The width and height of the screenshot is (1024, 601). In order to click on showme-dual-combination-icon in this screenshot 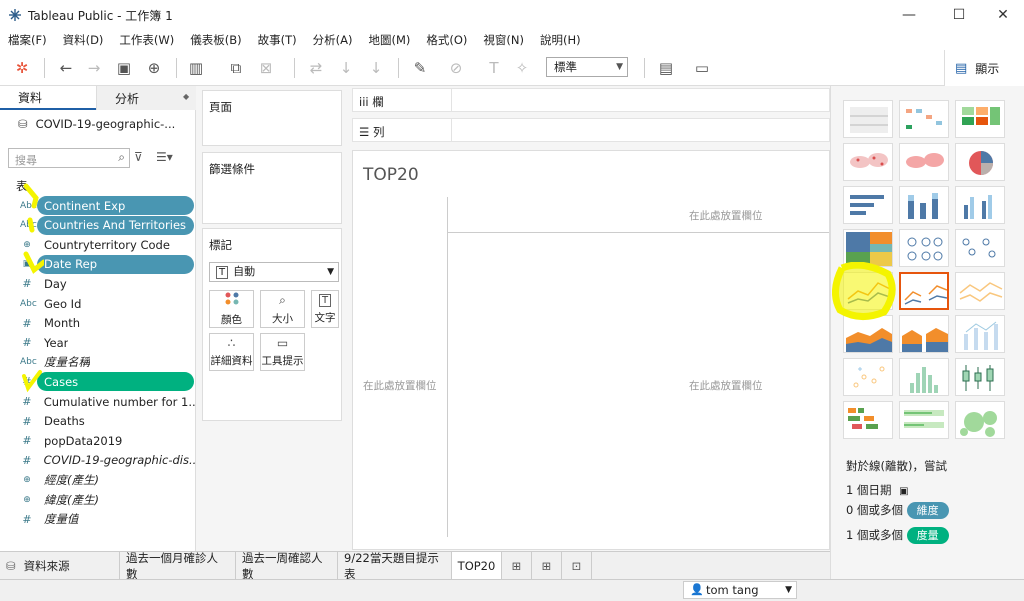, I will do `click(980, 334)`.